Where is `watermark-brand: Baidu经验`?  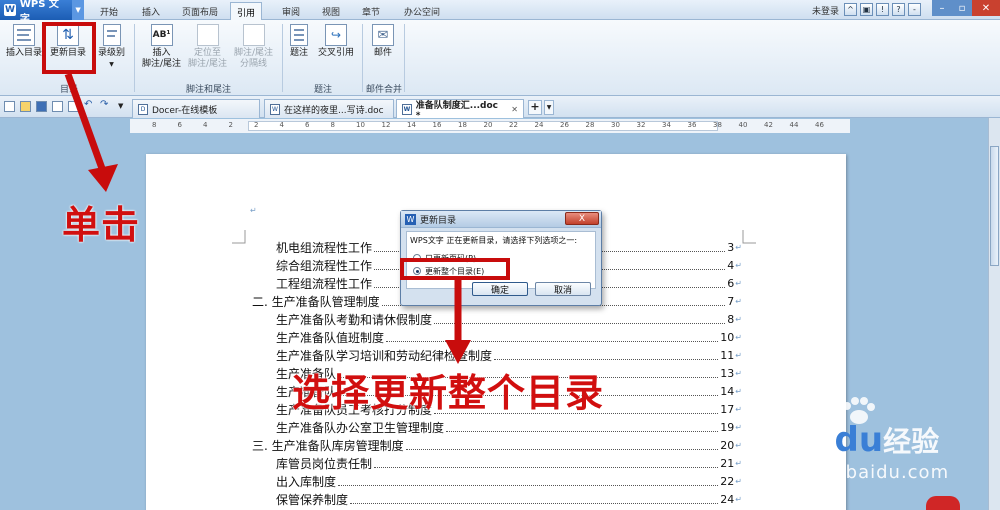
watermark-brand: Baidu经验 is located at coordinates (857, 440).